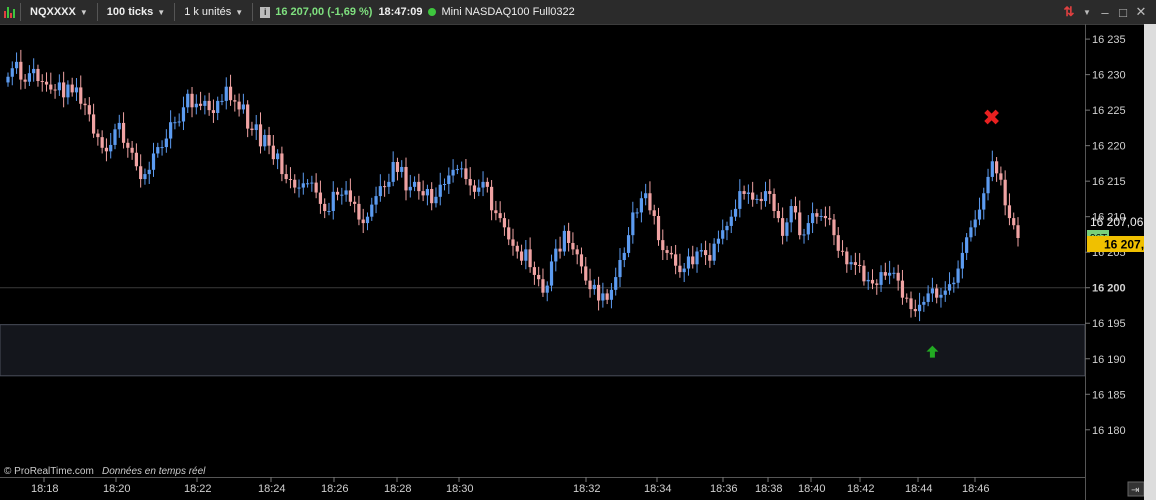 This screenshot has height=500, width=1156. Describe the element at coordinates (117, 489) in the screenshot. I see `x-tick-label: 18:20` at that location.